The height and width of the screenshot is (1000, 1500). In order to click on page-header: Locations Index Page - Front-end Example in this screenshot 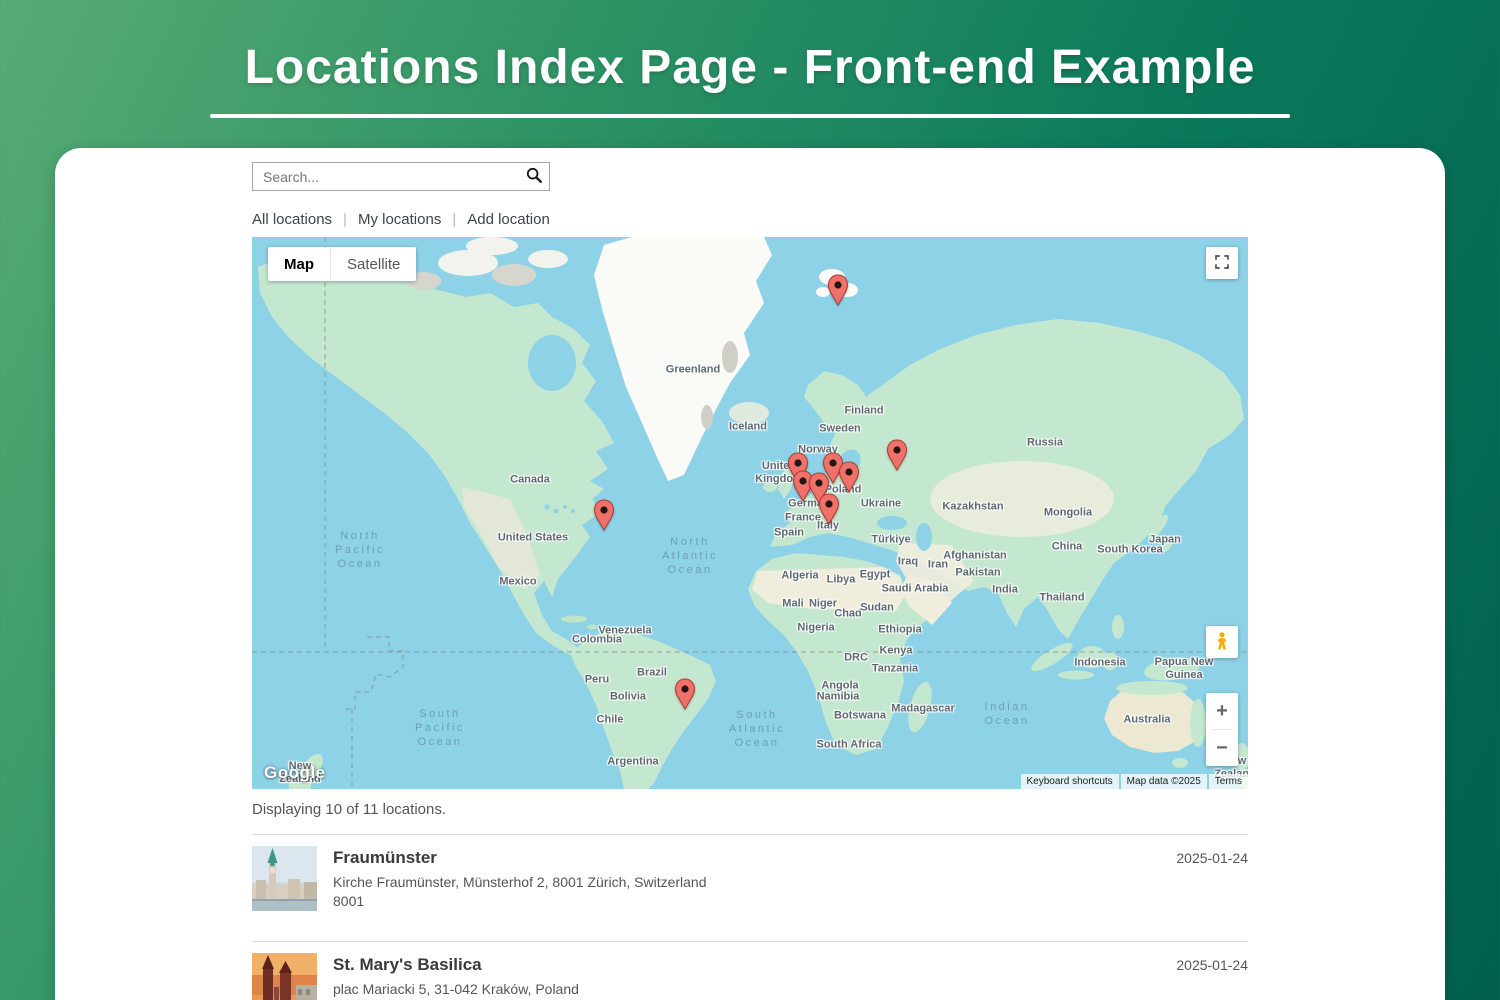, I will do `click(750, 59)`.